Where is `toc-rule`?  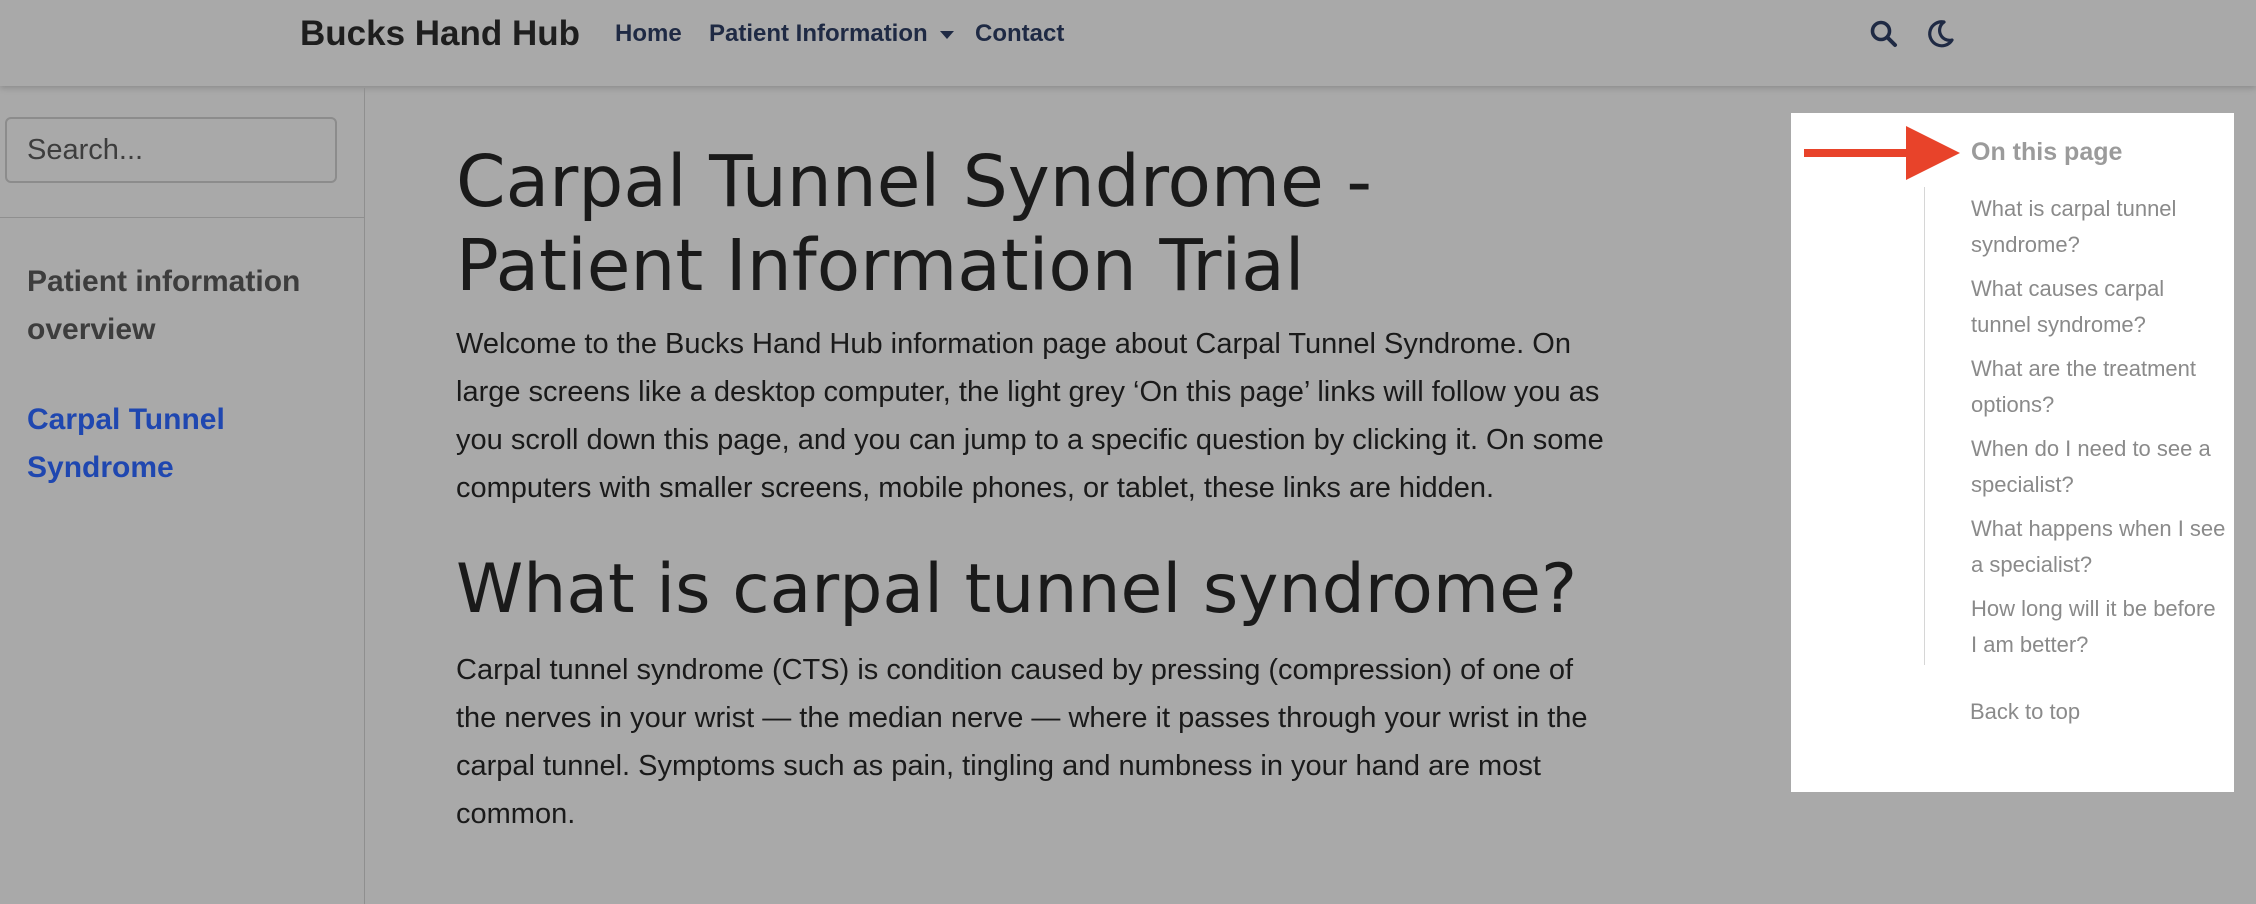 toc-rule is located at coordinates (1924, 426).